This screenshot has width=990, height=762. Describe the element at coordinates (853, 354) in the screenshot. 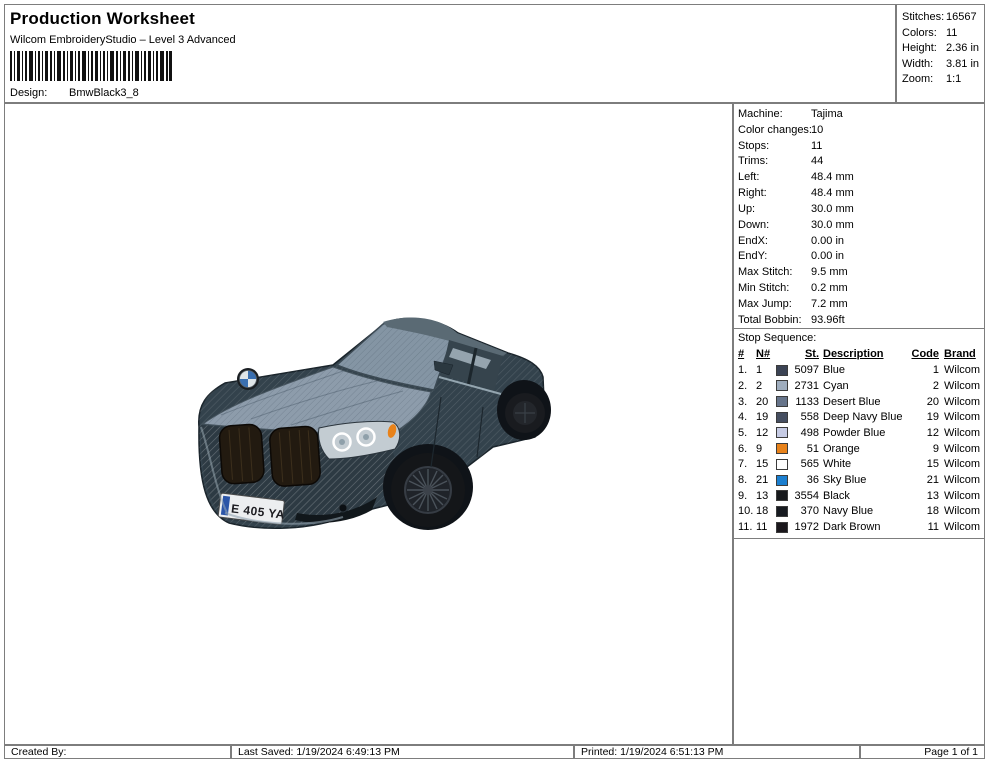

I see `col-description: Description` at that location.